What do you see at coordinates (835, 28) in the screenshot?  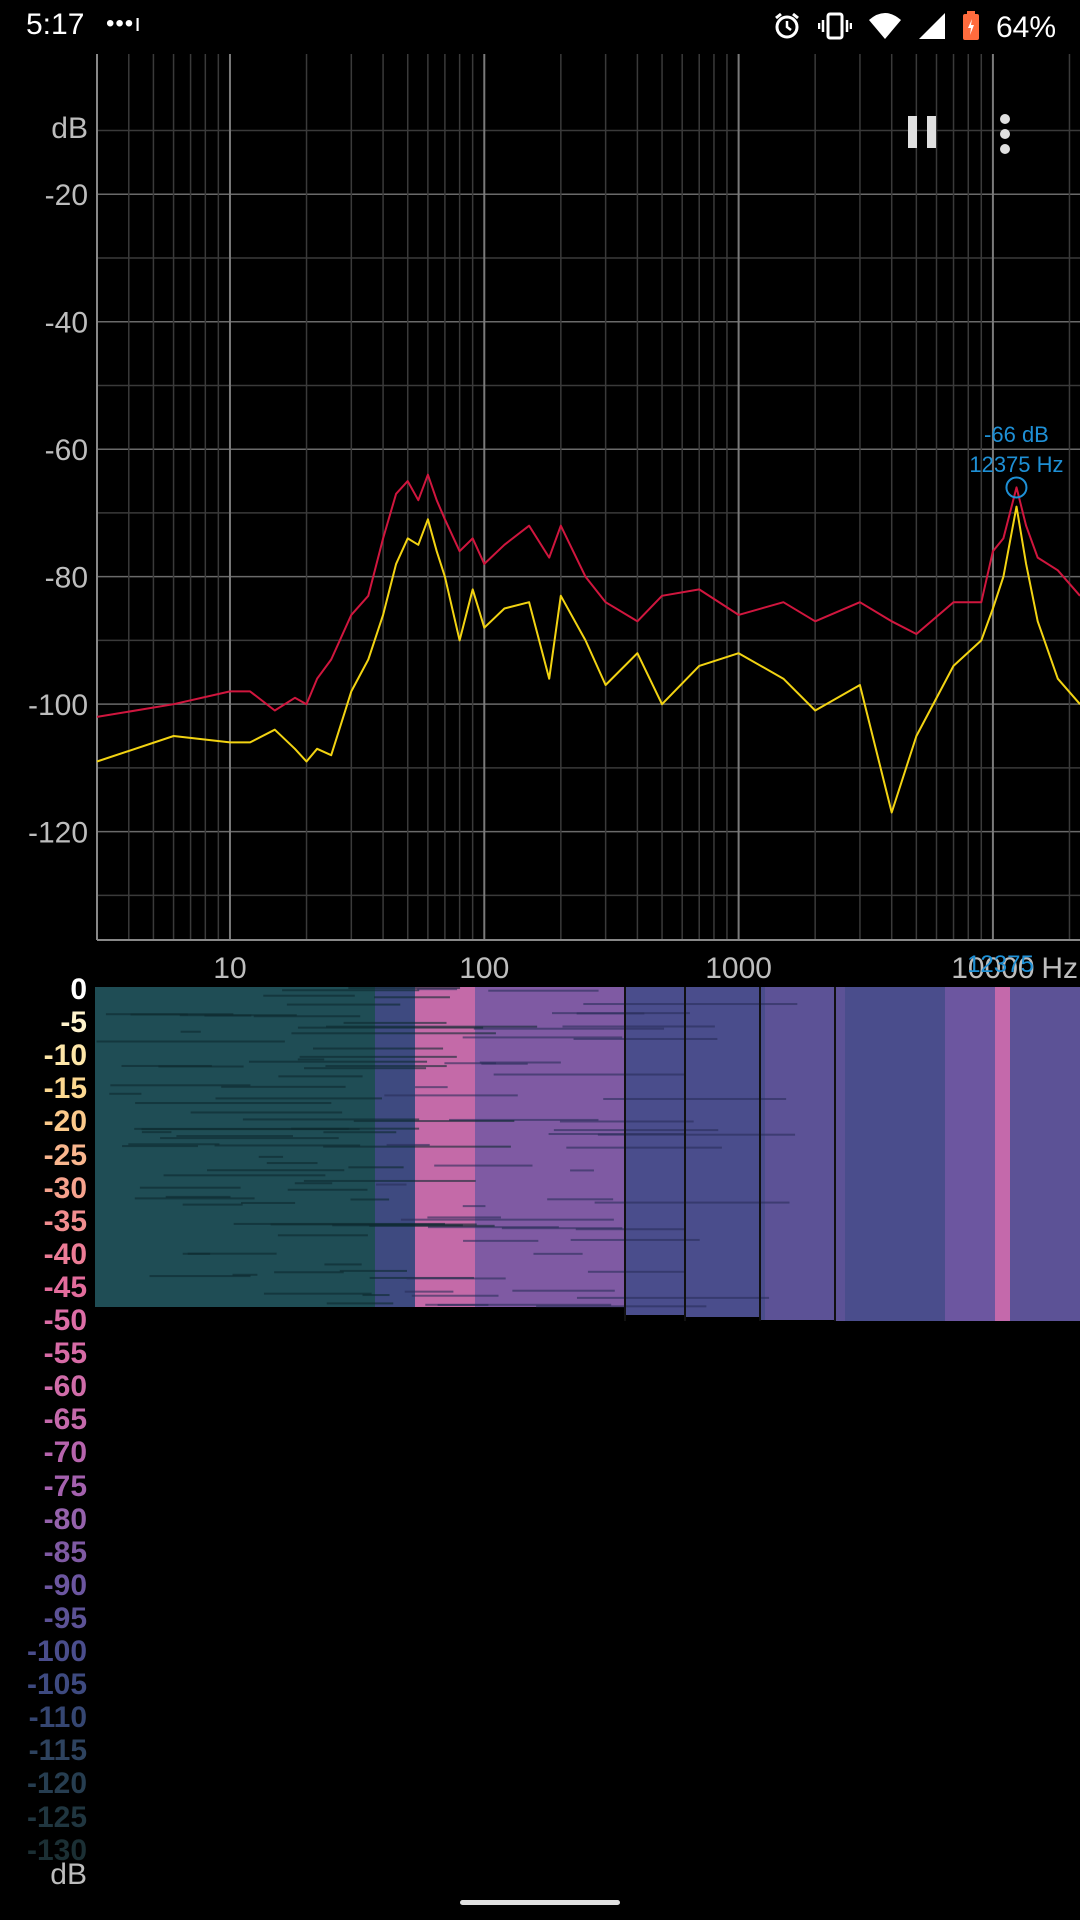 I see `vibrate-icon` at bounding box center [835, 28].